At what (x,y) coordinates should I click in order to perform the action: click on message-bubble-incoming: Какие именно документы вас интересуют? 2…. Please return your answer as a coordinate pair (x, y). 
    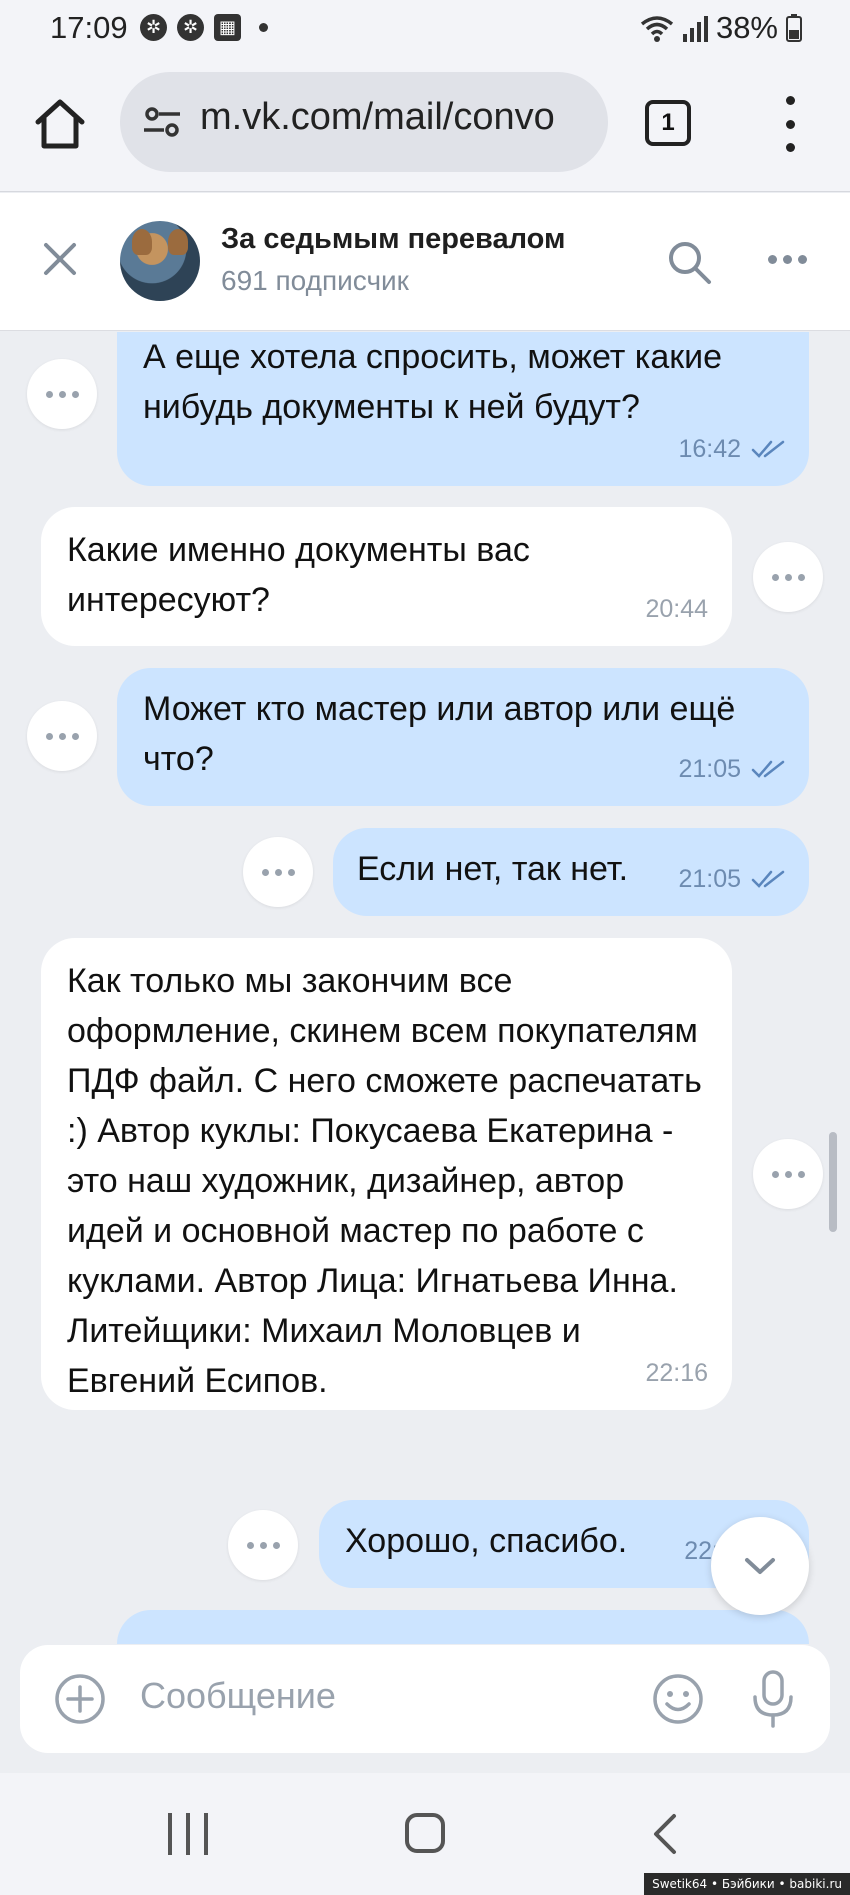
    Looking at the image, I should click on (386, 576).